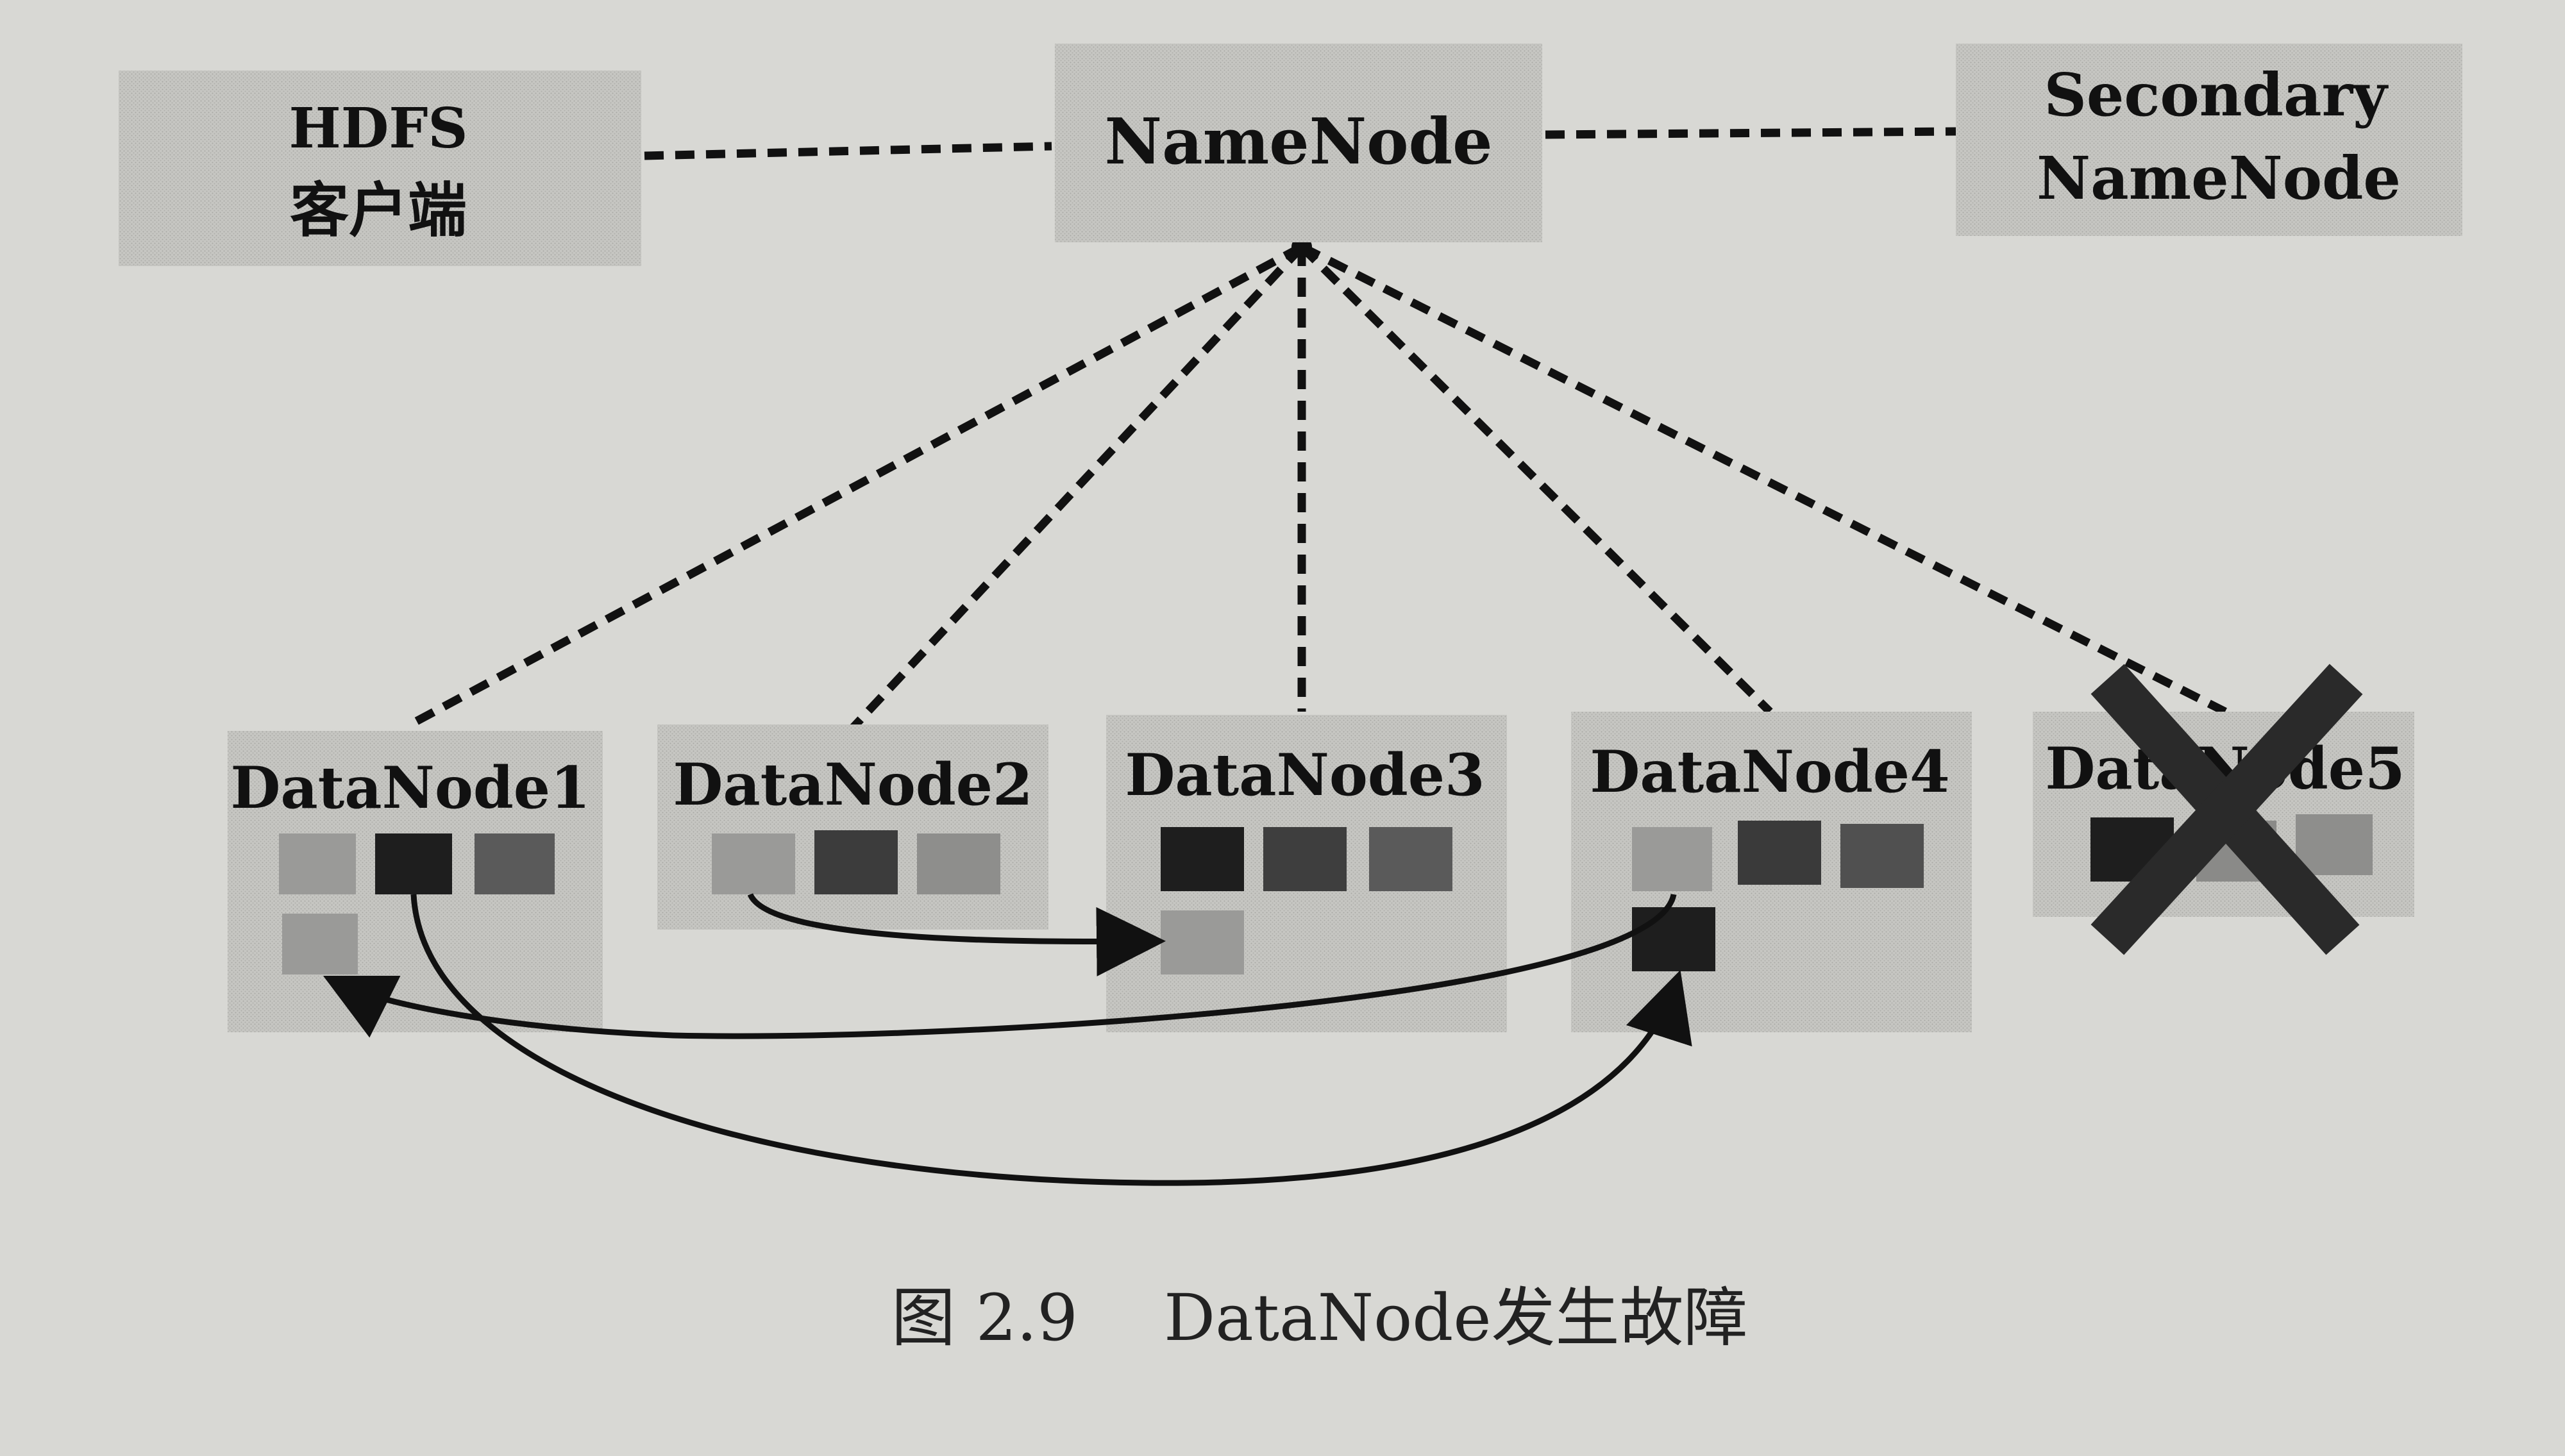  I want to click on datanode1-box: DataNode1, so click(415, 881).